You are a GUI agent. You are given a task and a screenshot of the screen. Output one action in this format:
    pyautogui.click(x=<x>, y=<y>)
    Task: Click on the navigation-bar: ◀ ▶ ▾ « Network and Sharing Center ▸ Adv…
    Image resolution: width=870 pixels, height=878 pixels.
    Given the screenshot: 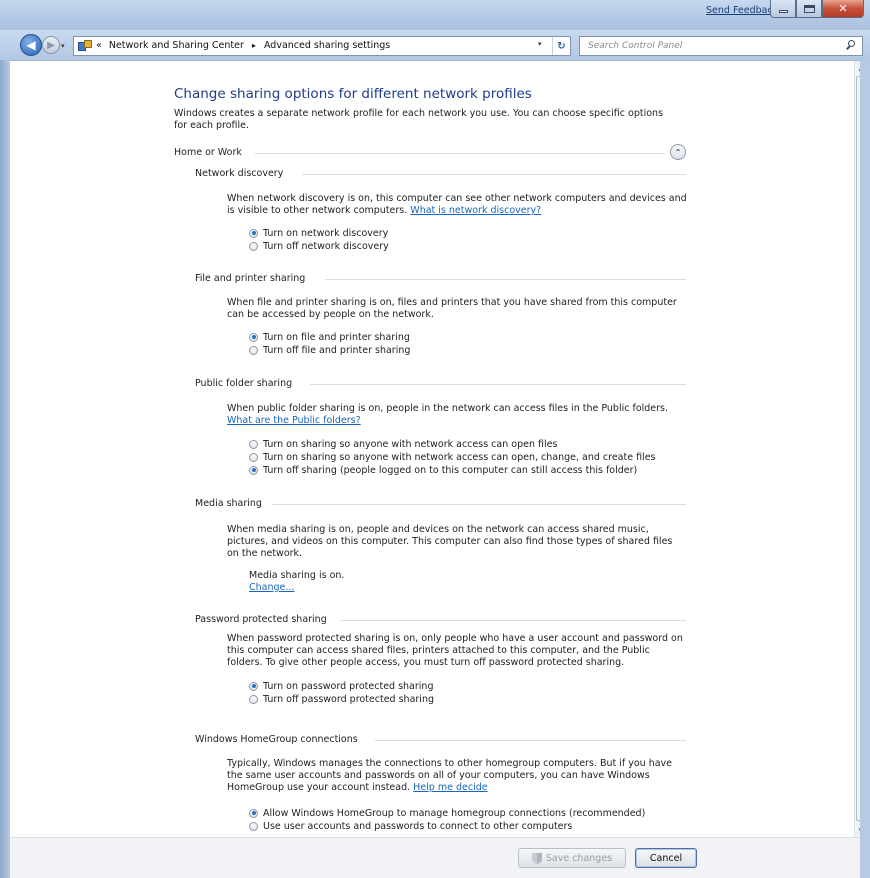 What is the action you would take?
    pyautogui.click(x=435, y=45)
    